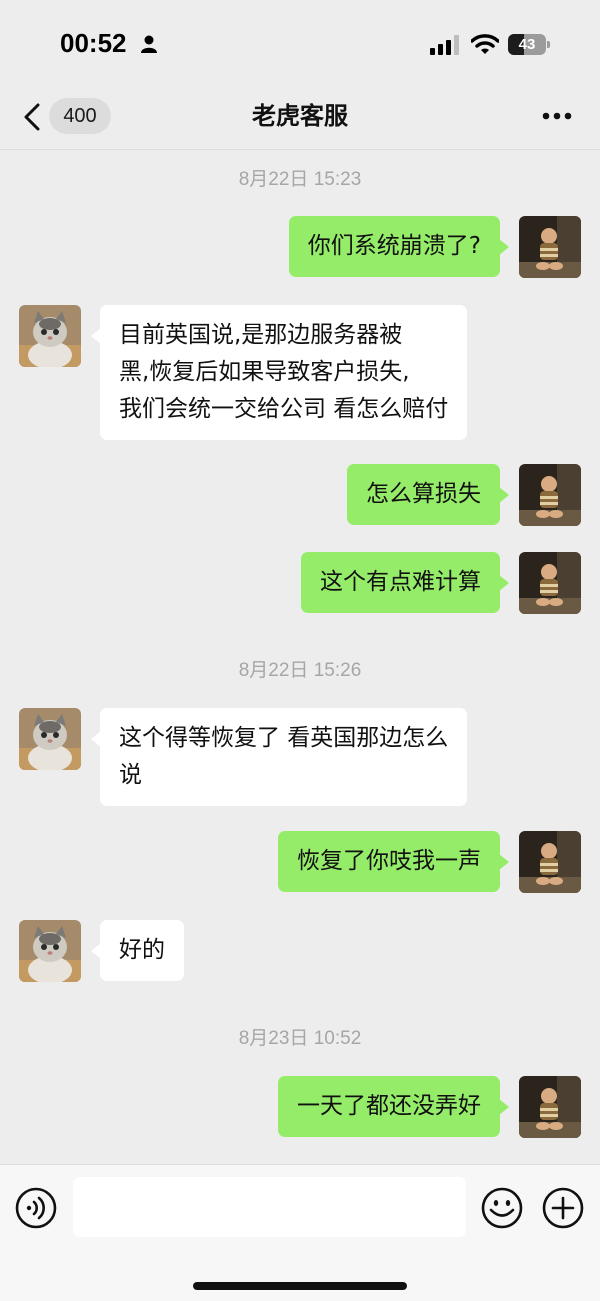 This screenshot has height=1301, width=600. I want to click on message-bubble-them: 好的, so click(137, 950).